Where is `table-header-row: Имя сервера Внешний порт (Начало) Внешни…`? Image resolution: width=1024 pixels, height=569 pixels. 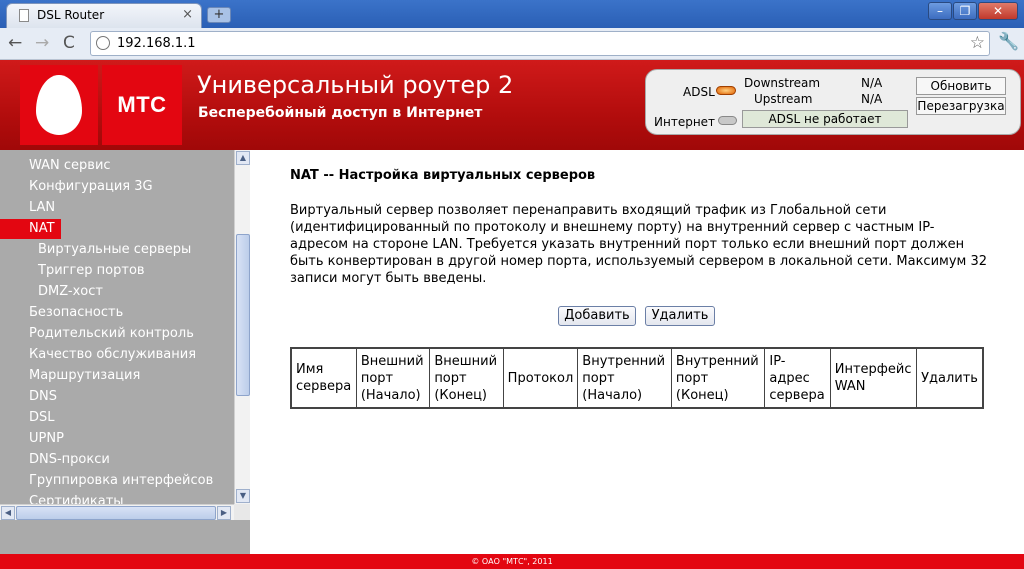 table-header-row: Имя сервера Внешний порт (Начало) Внешни… is located at coordinates (637, 378).